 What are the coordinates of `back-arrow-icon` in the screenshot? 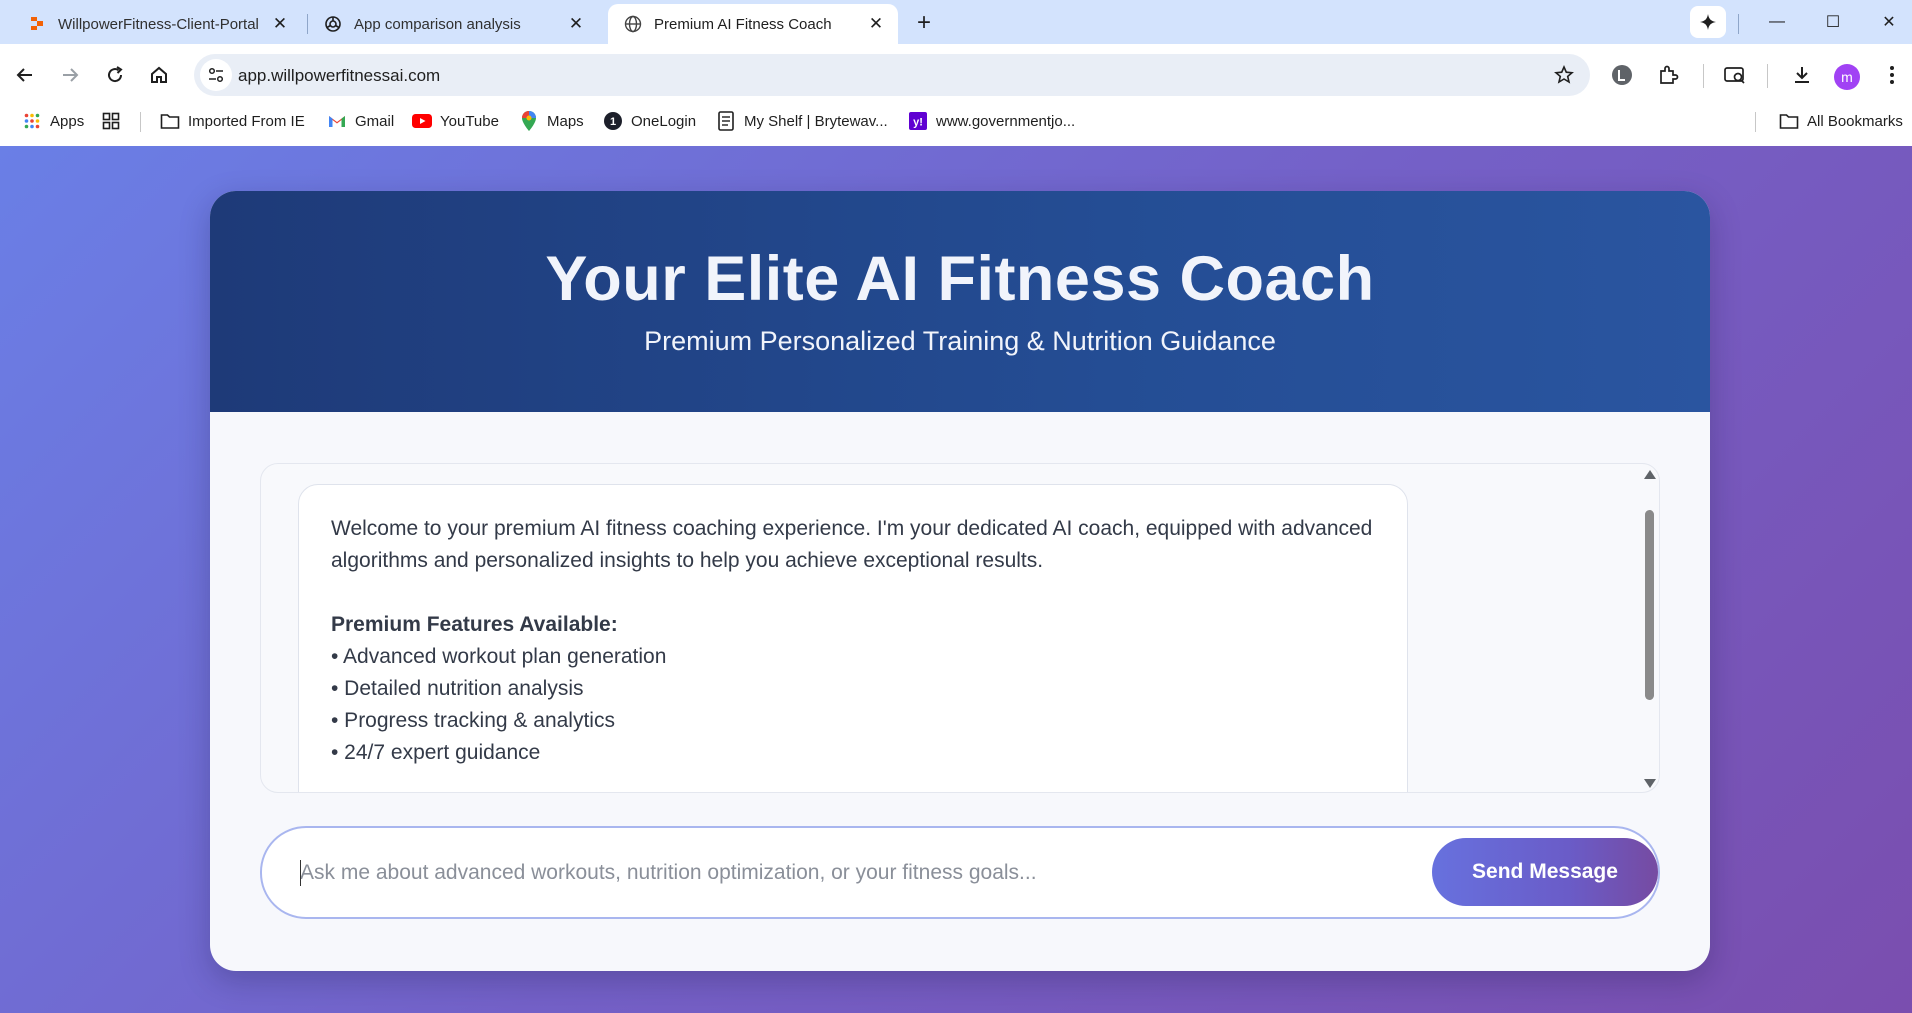 It's located at (24, 75).